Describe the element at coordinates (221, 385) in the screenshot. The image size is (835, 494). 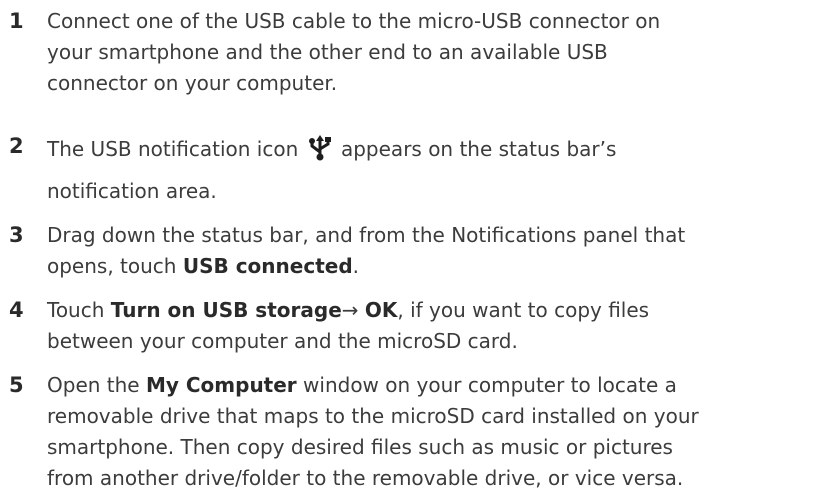
I see `my-computer-label: My Computer` at that location.